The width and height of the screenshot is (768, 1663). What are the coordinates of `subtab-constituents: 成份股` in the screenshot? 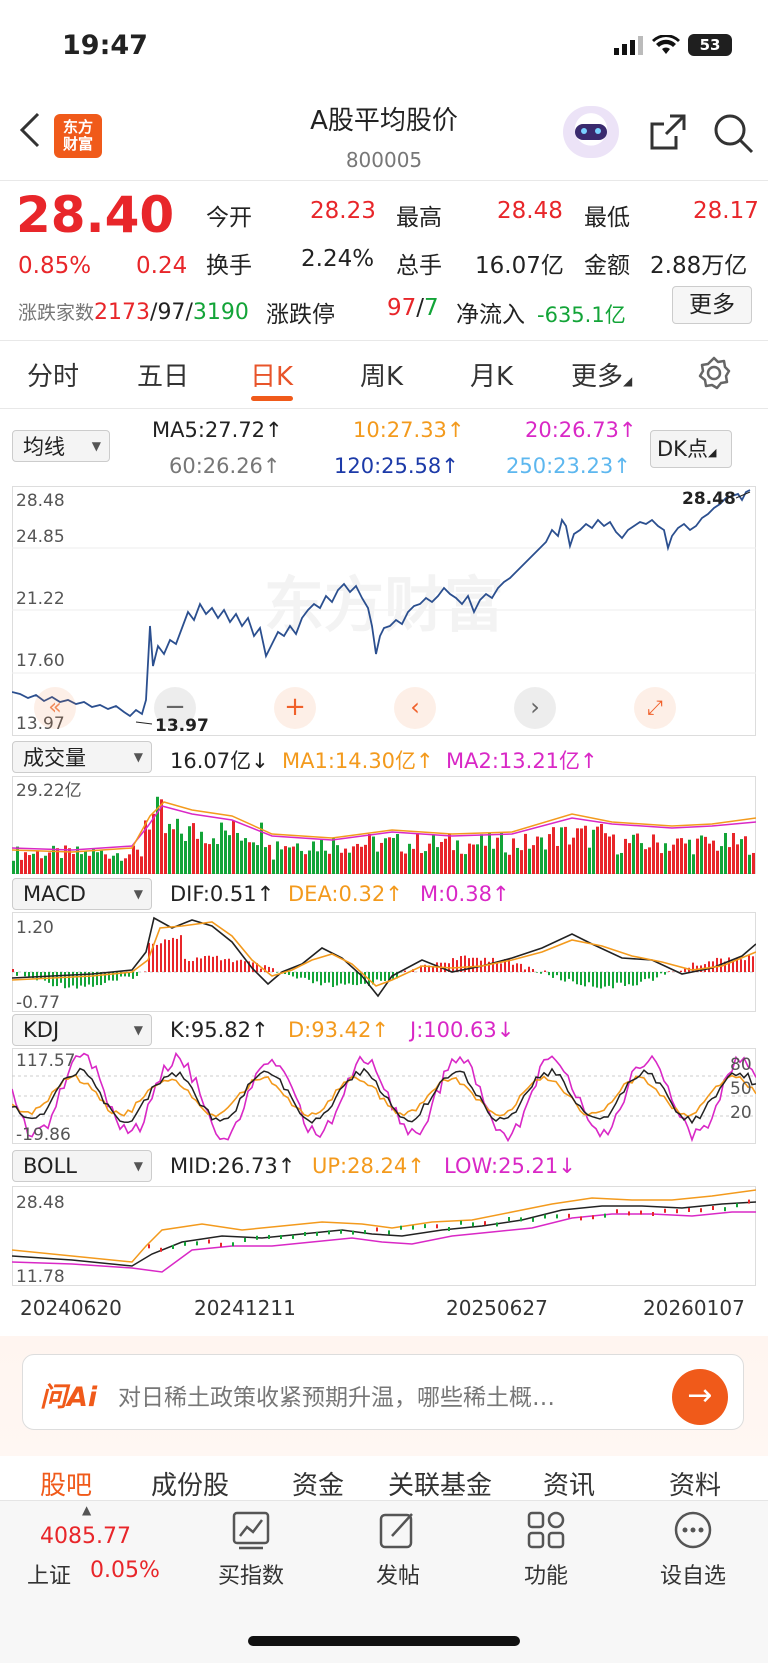 It's located at (190, 1483).